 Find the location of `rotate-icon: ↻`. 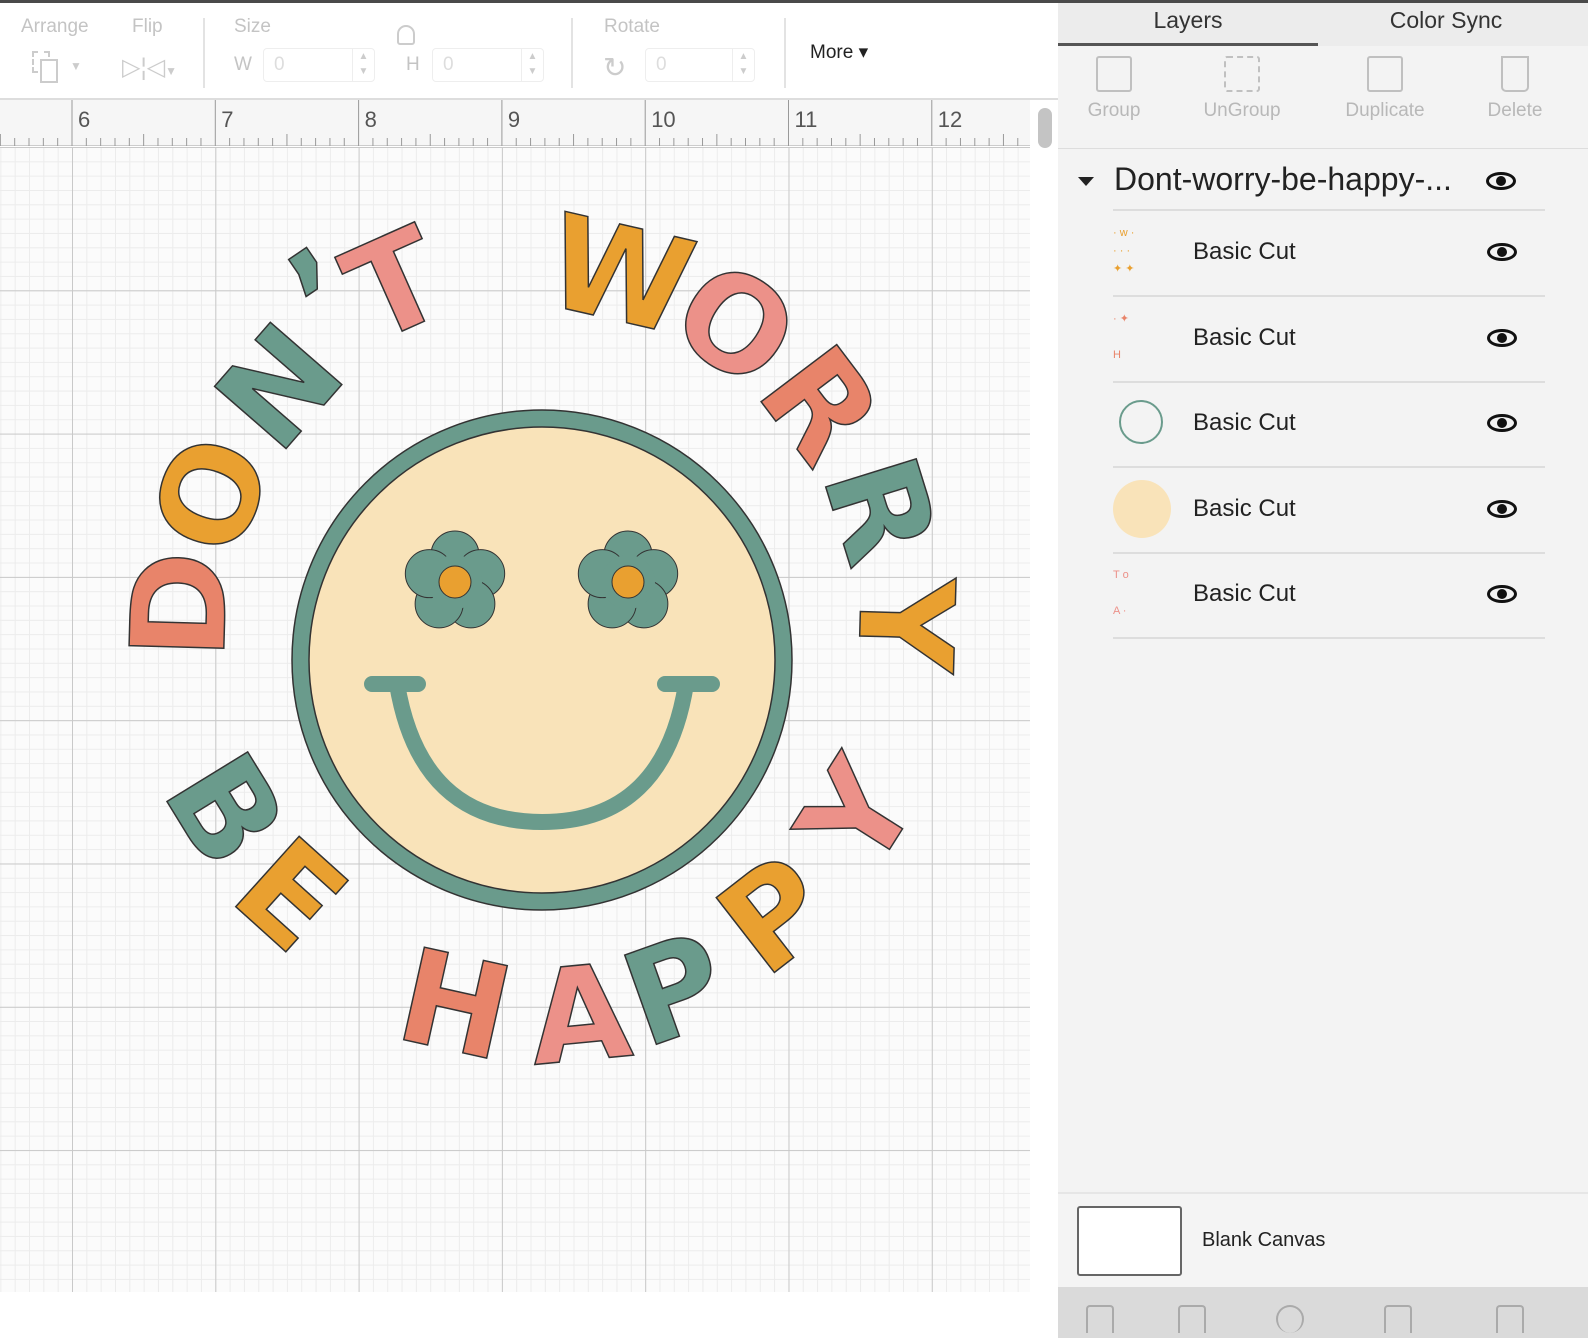

rotate-icon: ↻ is located at coordinates (615, 67).